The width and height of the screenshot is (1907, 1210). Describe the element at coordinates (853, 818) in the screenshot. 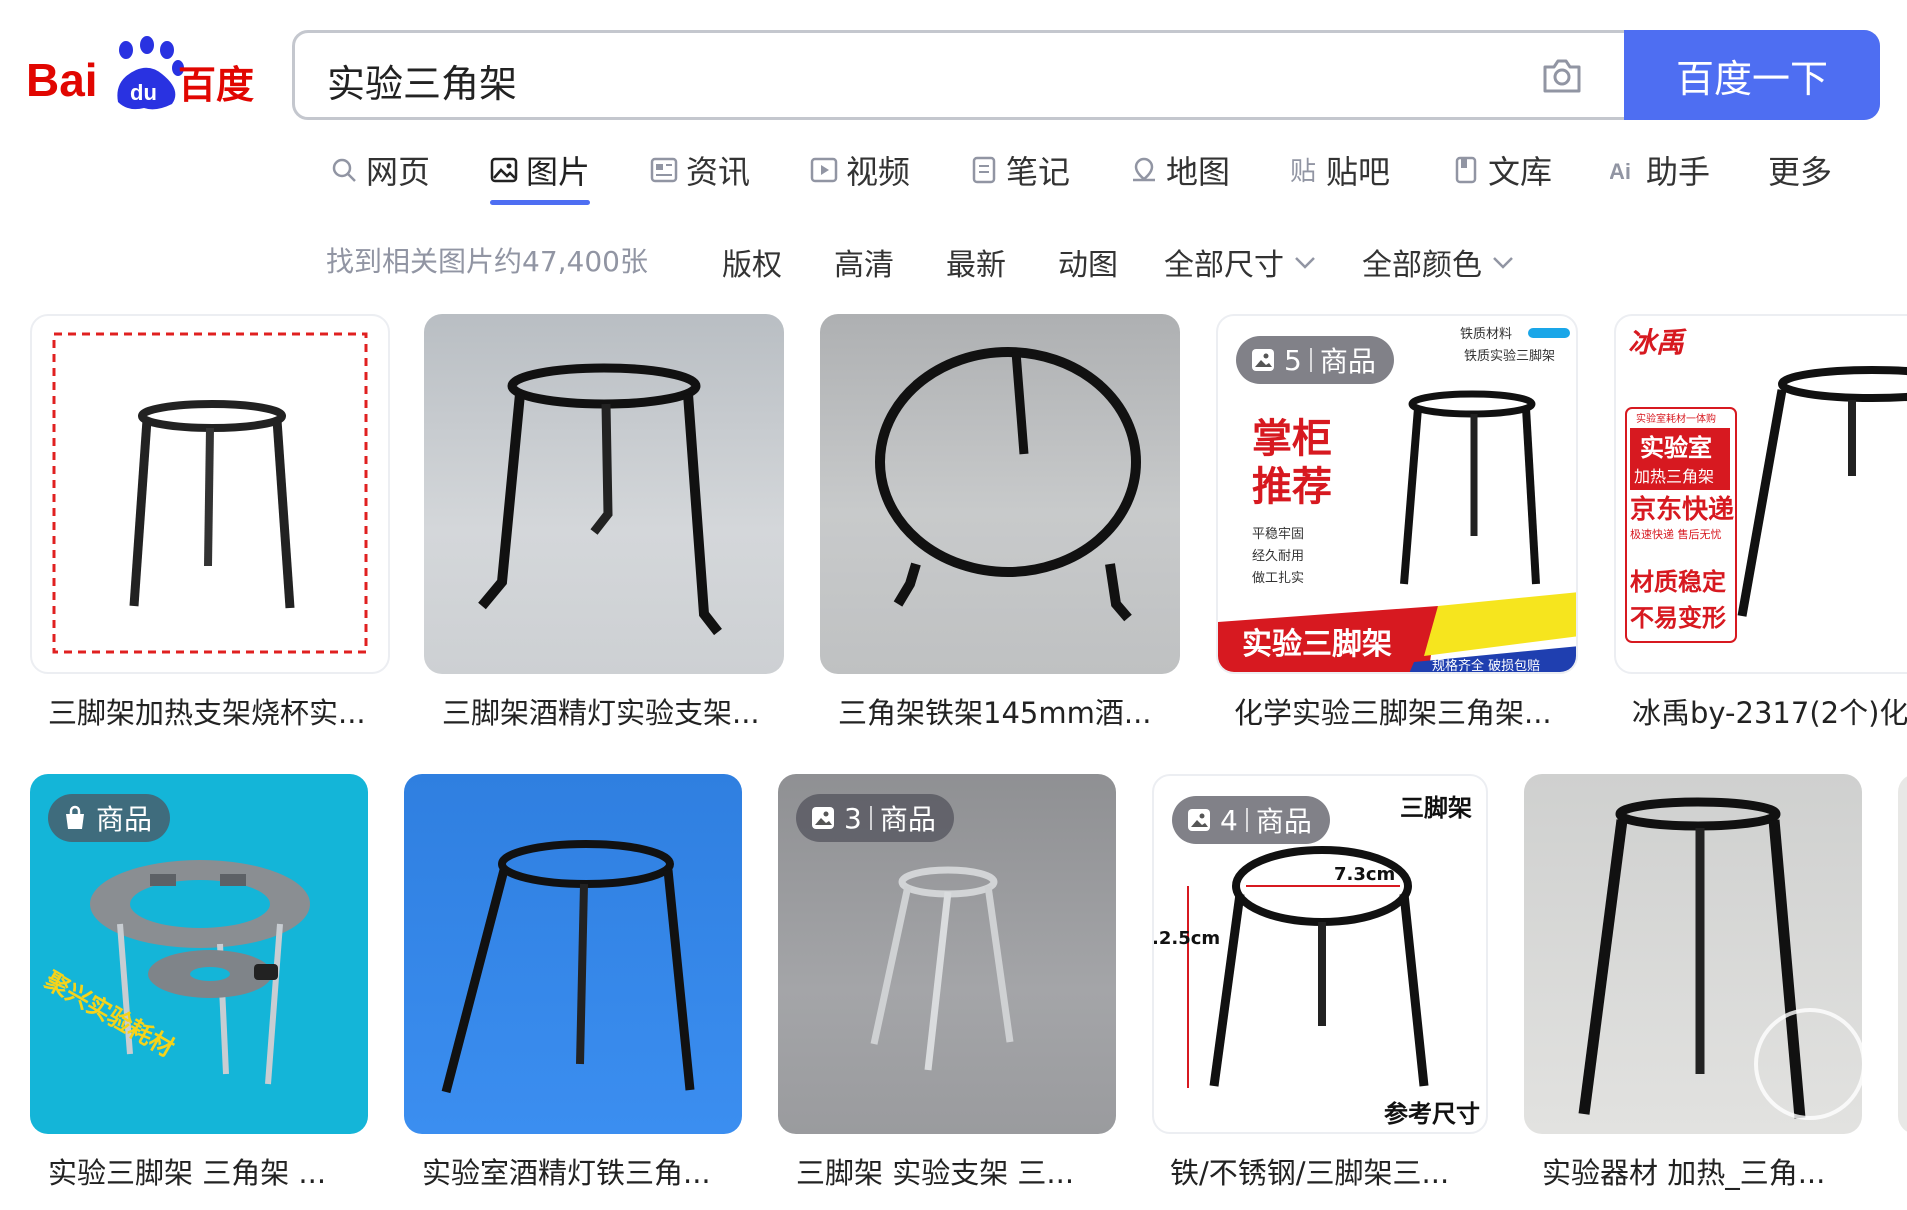

I see `badge-count: 3` at that location.